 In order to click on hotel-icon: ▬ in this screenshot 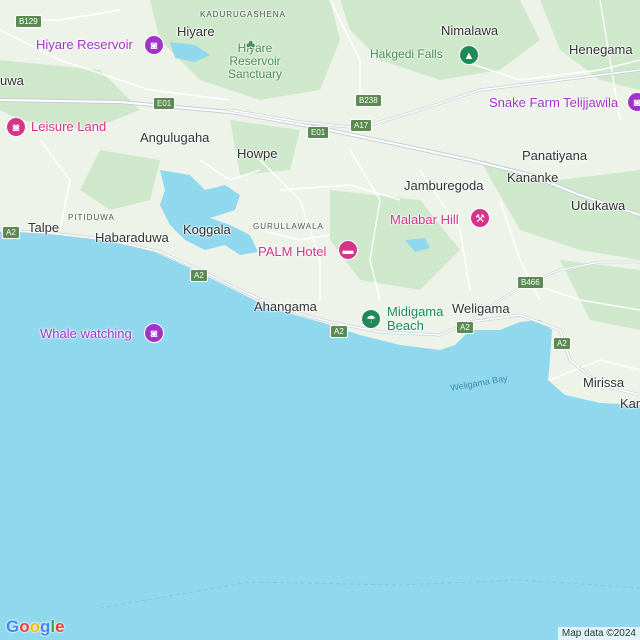, I will do `click(348, 250)`.